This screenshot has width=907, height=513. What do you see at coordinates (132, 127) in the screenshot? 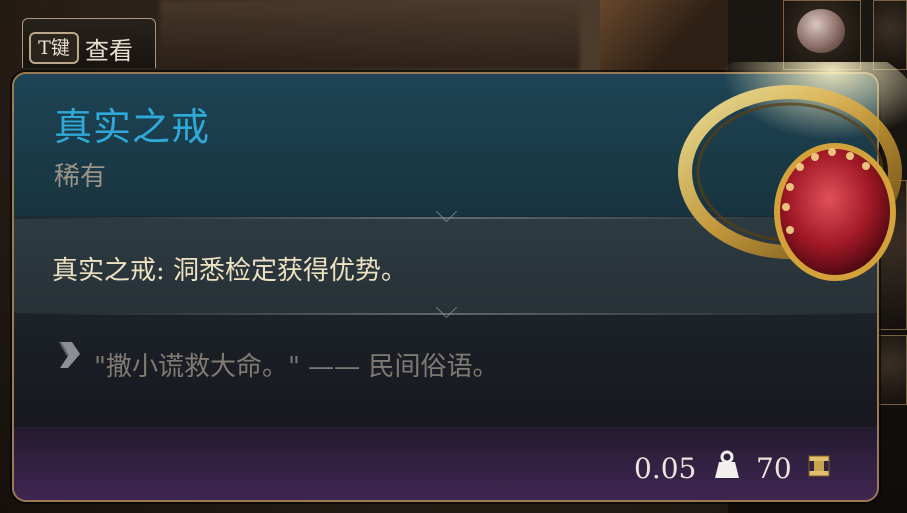
I see `item-name: 真实之戒` at bounding box center [132, 127].